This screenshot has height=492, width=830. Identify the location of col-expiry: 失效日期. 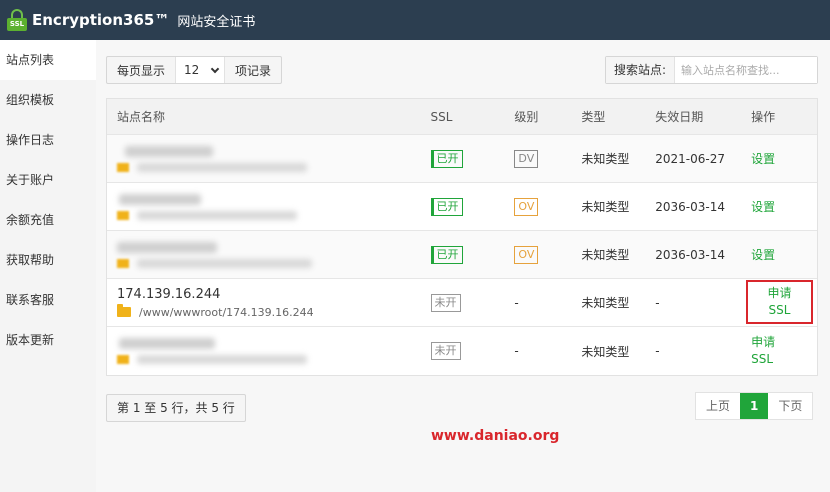
(679, 117).